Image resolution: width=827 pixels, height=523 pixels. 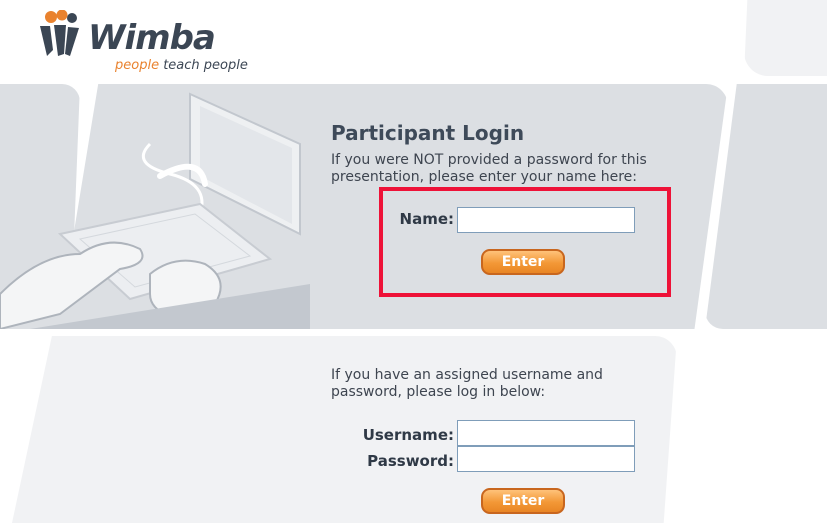 What do you see at coordinates (410, 461) in the screenshot?
I see `password-label: Password:` at bounding box center [410, 461].